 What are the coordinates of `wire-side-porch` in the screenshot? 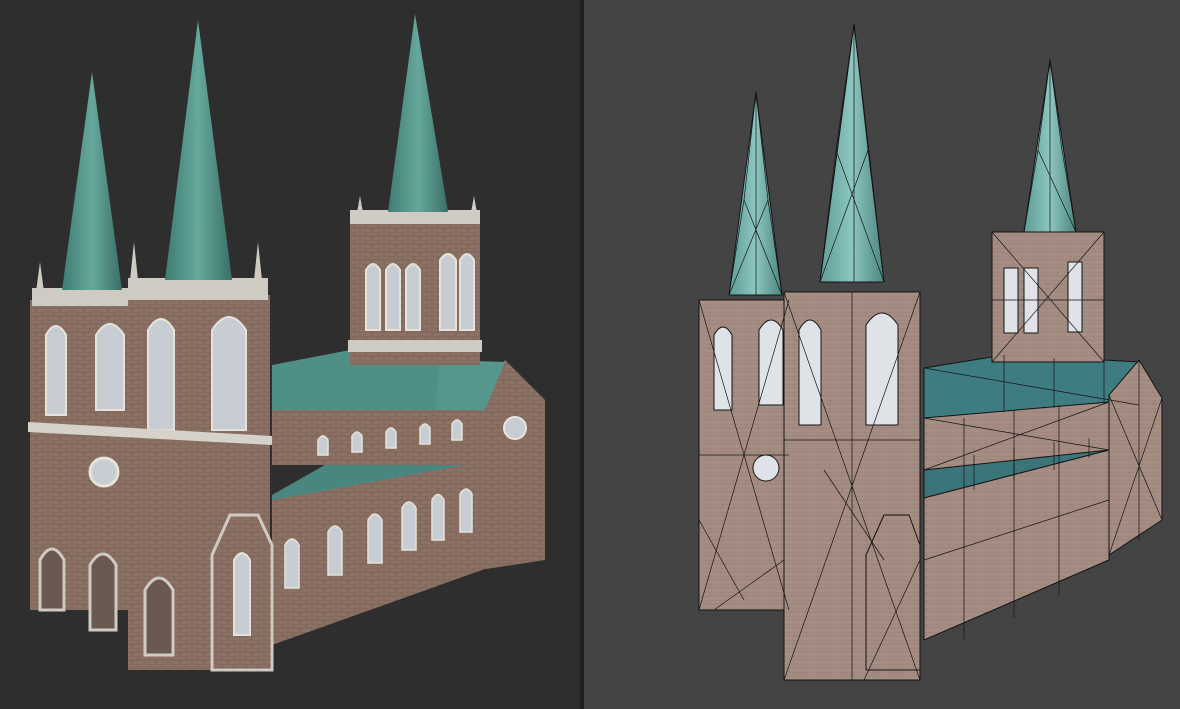 It's located at (893, 592).